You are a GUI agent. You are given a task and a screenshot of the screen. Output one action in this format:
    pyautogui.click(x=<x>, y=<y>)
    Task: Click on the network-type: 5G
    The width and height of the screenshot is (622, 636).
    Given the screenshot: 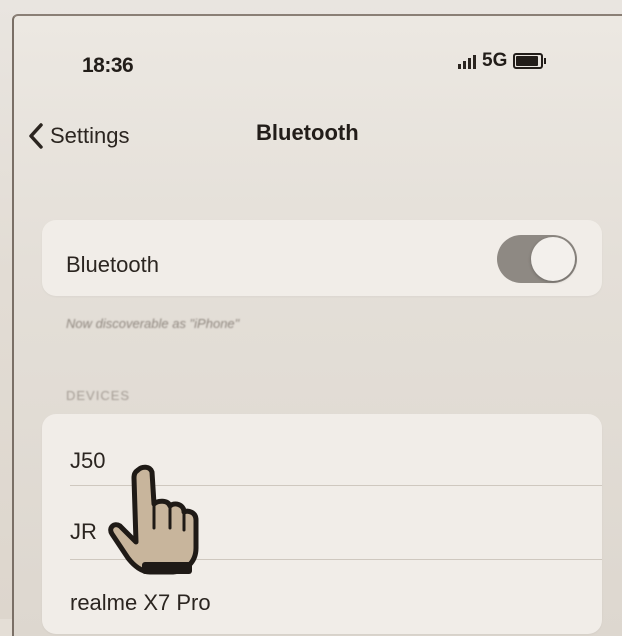 What is the action you would take?
    pyautogui.click(x=495, y=60)
    